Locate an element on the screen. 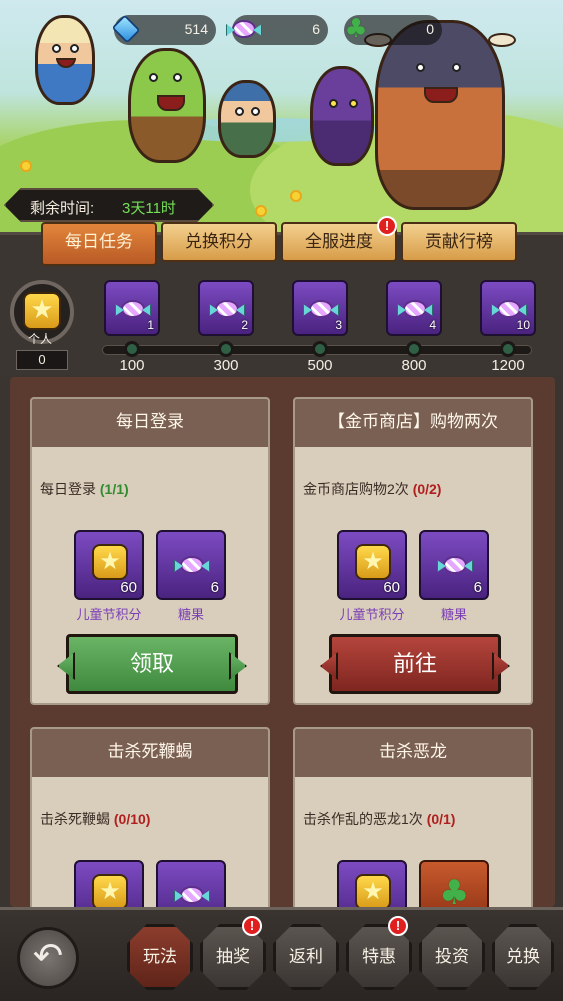  task-card: 击杀恶龙 击杀作乱的恶龙1次 (0/1) ★ ♣ is located at coordinates (413, 817).